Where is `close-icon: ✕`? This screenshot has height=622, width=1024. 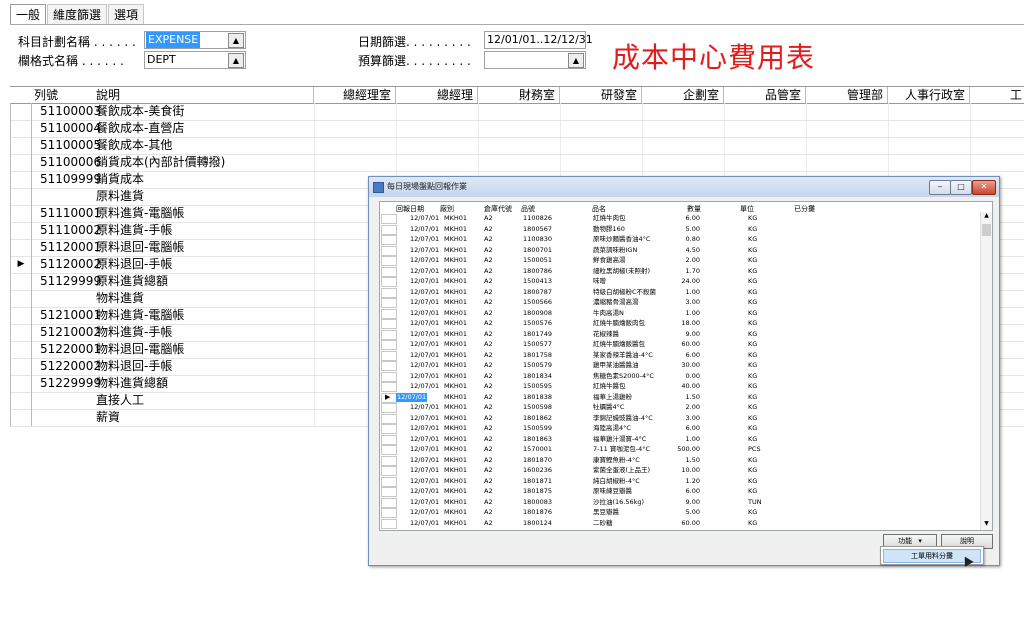
close-icon: ✕ is located at coordinates (984, 187).